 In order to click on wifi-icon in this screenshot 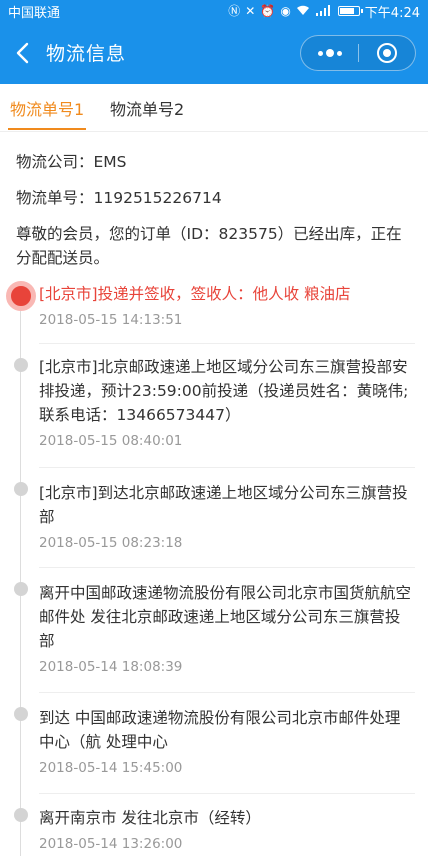, I will do `click(303, 11)`.